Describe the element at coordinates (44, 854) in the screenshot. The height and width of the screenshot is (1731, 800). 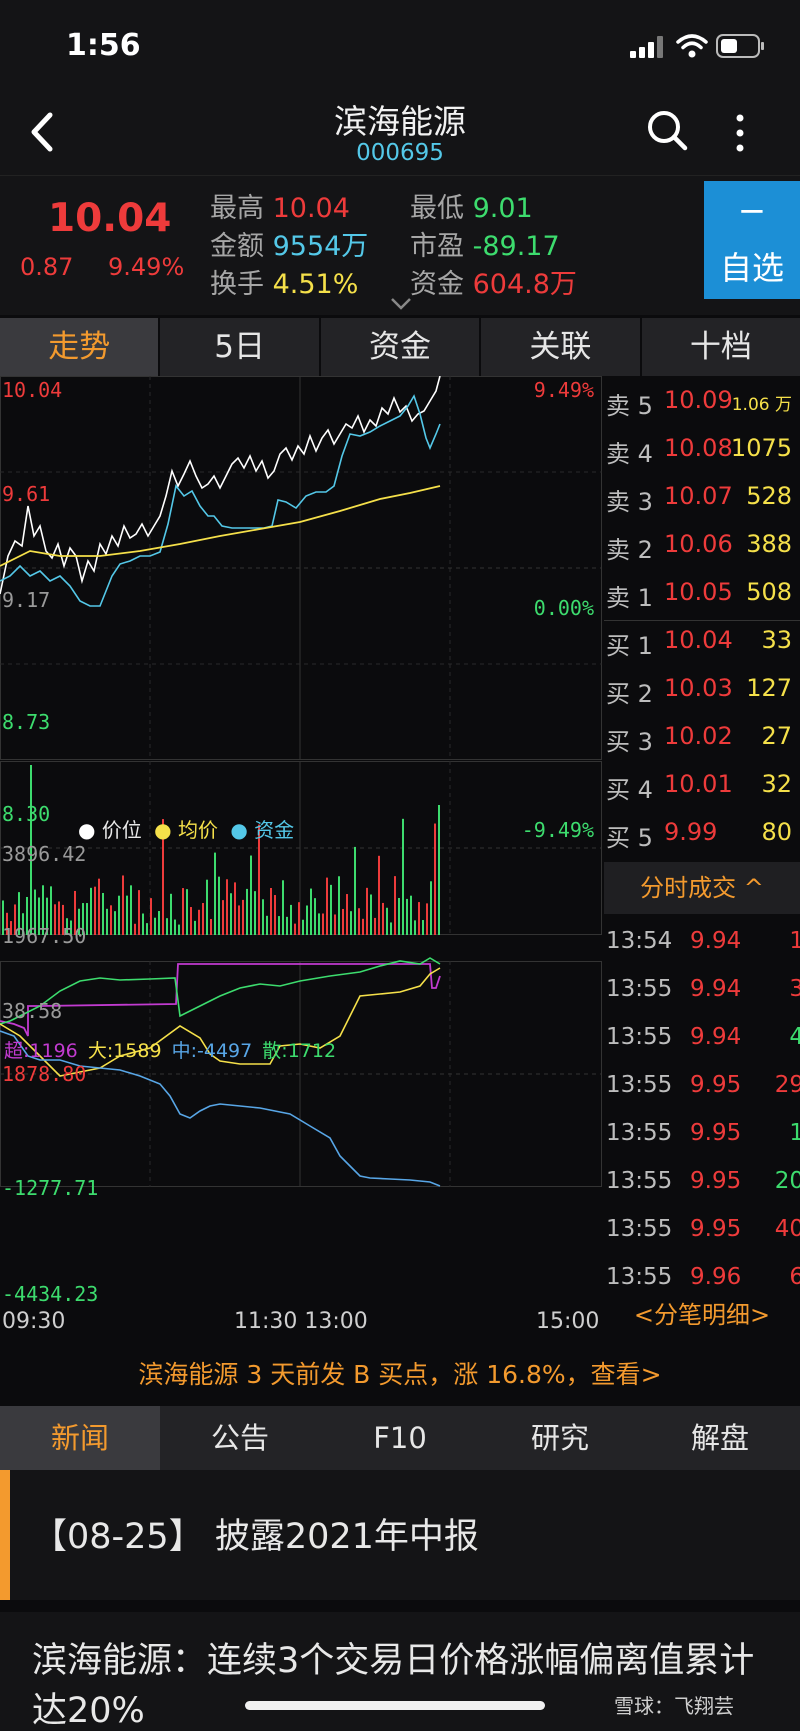
I see `volume-label-max: 3896.42` at that location.